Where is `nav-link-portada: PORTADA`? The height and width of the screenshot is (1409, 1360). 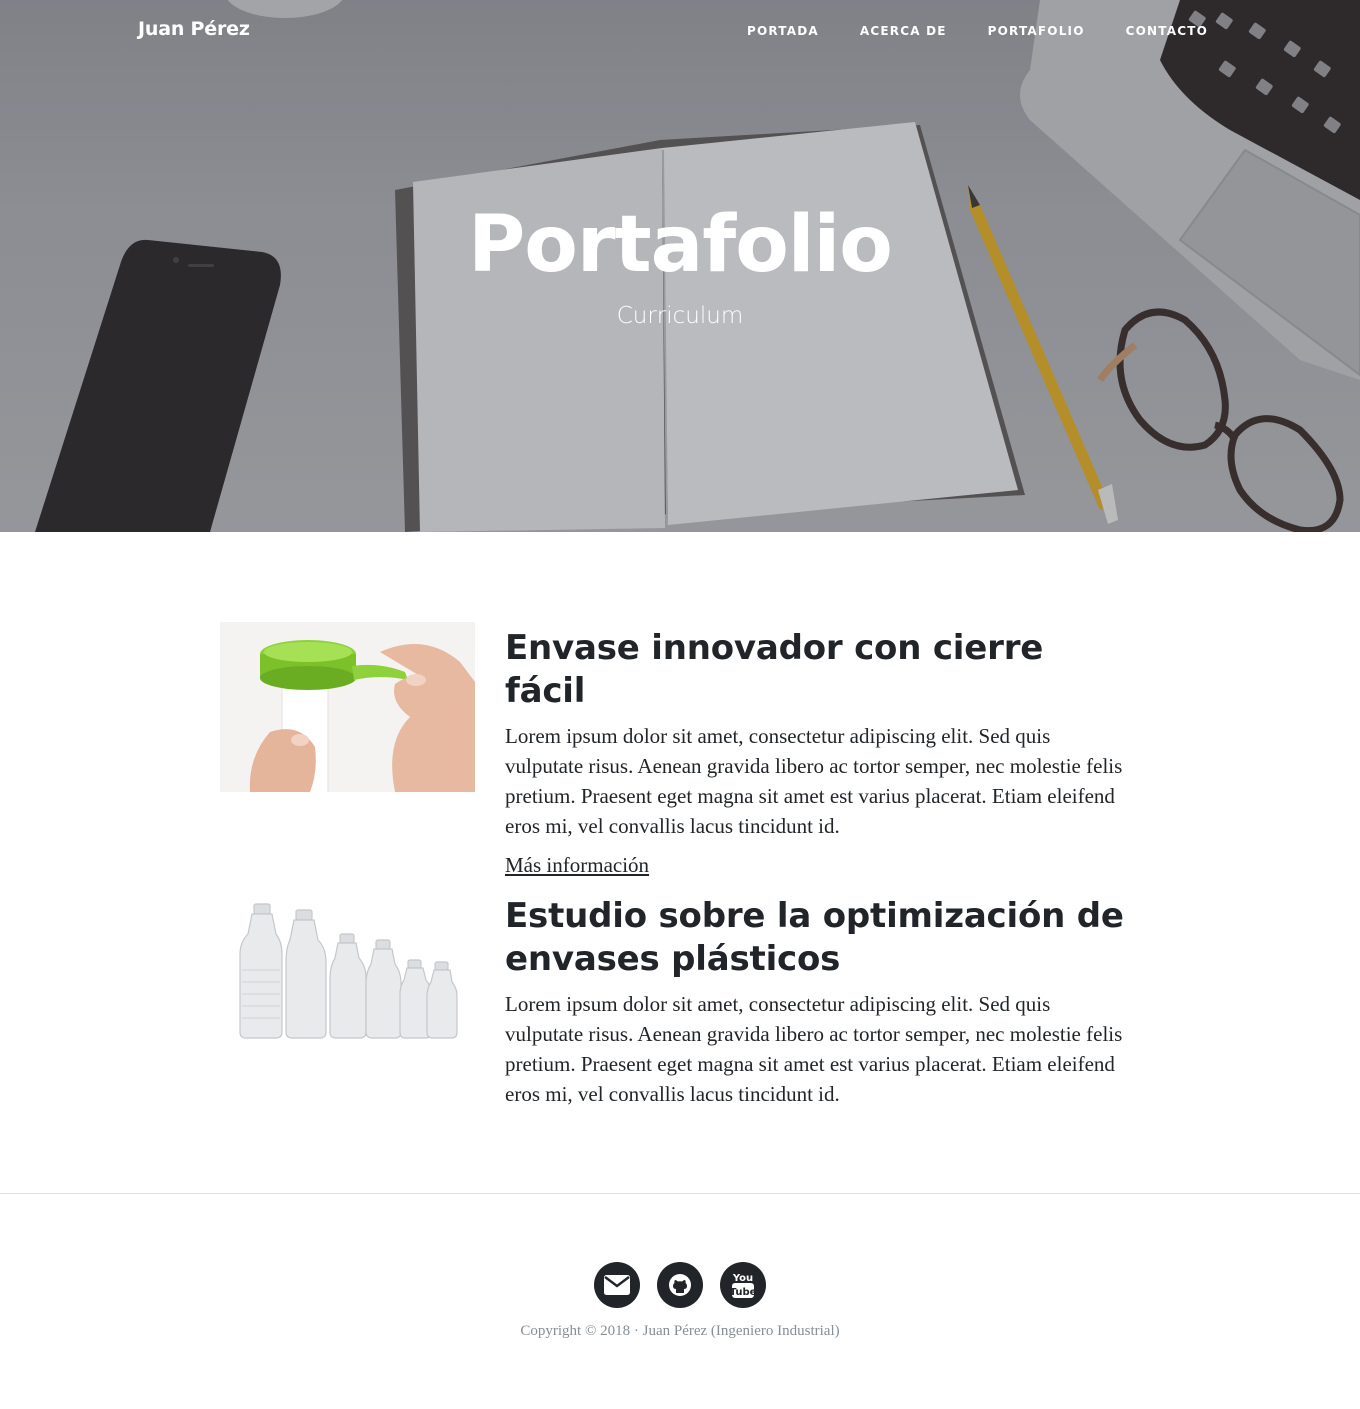
nav-link-portada: PORTADA is located at coordinates (783, 31).